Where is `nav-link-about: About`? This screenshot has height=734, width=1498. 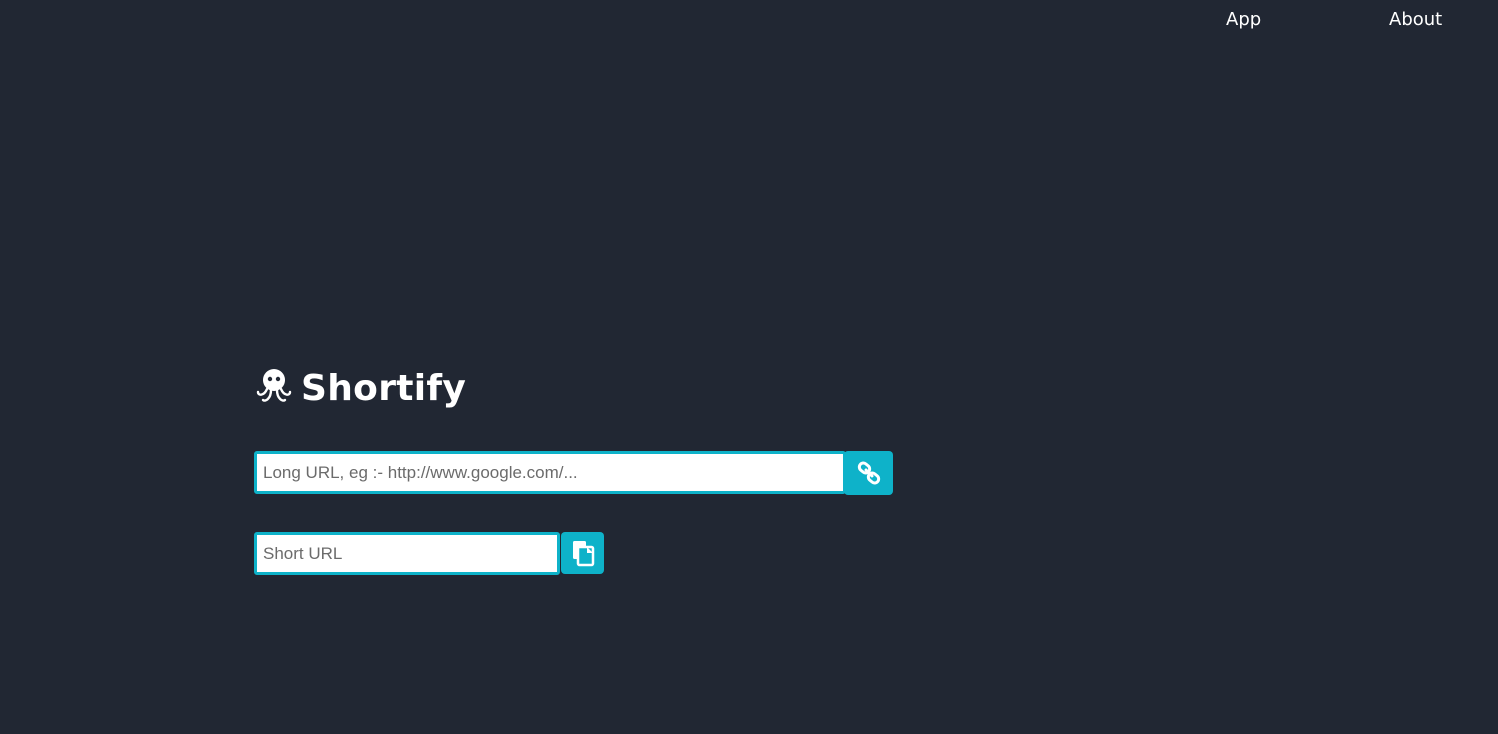 nav-link-about: About is located at coordinates (1415, 19).